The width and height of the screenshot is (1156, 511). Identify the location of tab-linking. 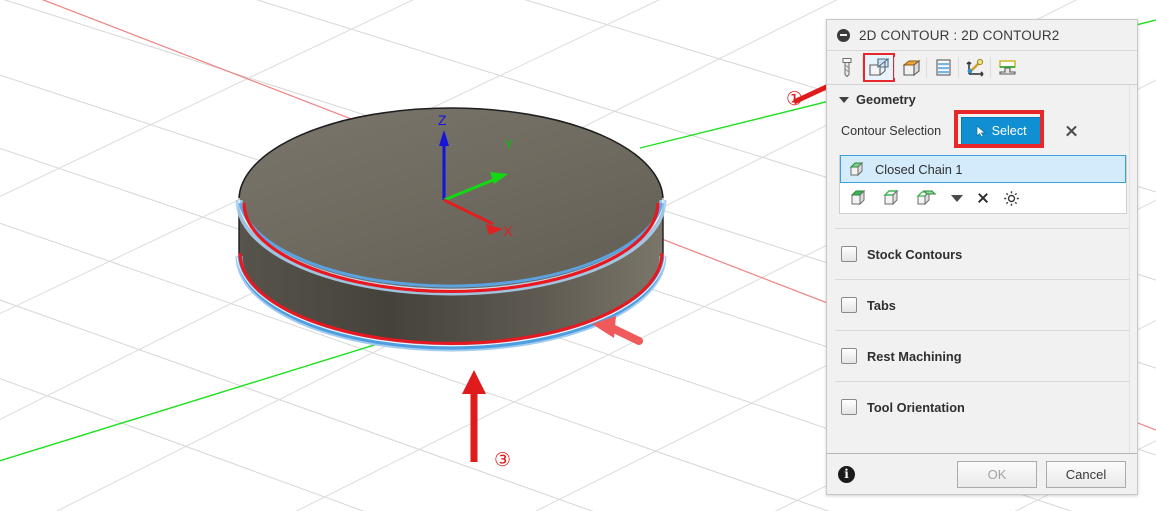
(974, 67).